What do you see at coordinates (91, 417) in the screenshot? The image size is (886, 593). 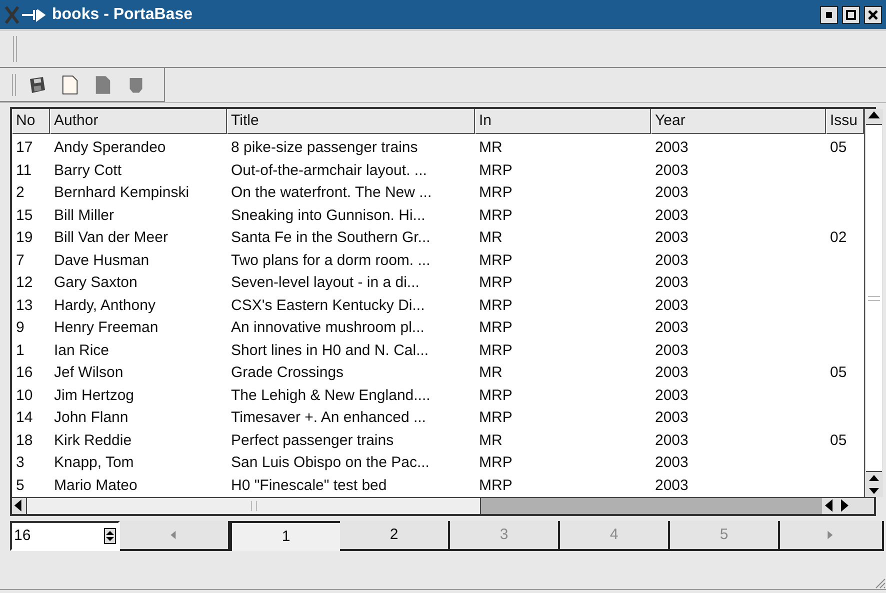 I see `author-cell: John Flann` at bounding box center [91, 417].